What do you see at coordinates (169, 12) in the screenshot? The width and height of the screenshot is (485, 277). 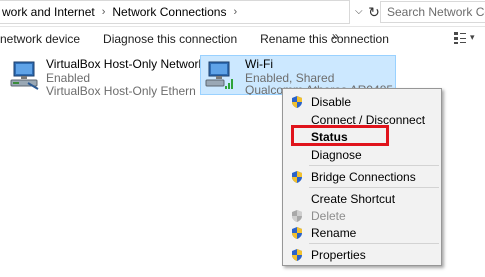 I see `breadcrumb-network-connections: Network Connections` at bounding box center [169, 12].